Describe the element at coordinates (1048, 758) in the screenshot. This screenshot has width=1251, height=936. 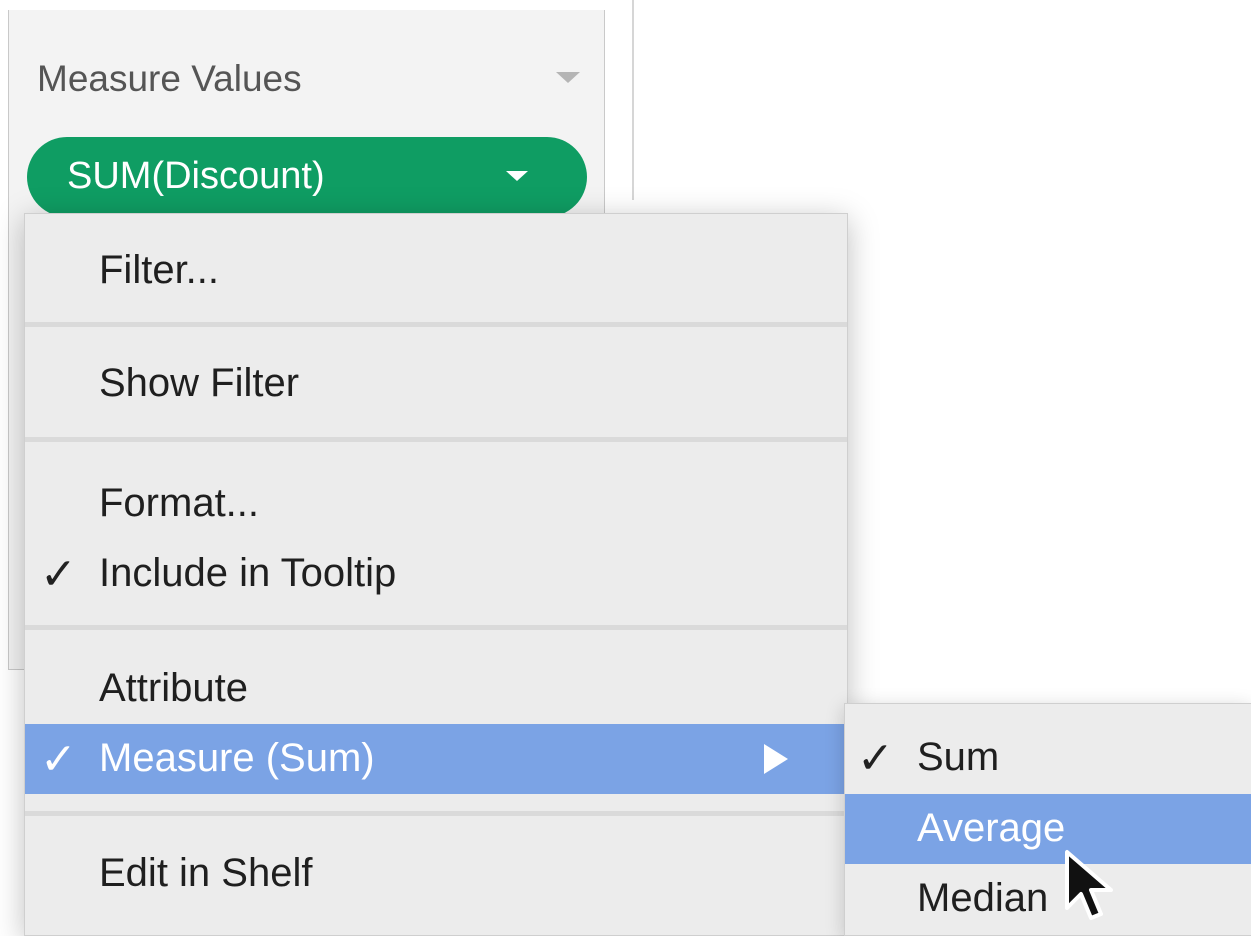
I see `submenu-item-sum: ✓ Sum` at that location.